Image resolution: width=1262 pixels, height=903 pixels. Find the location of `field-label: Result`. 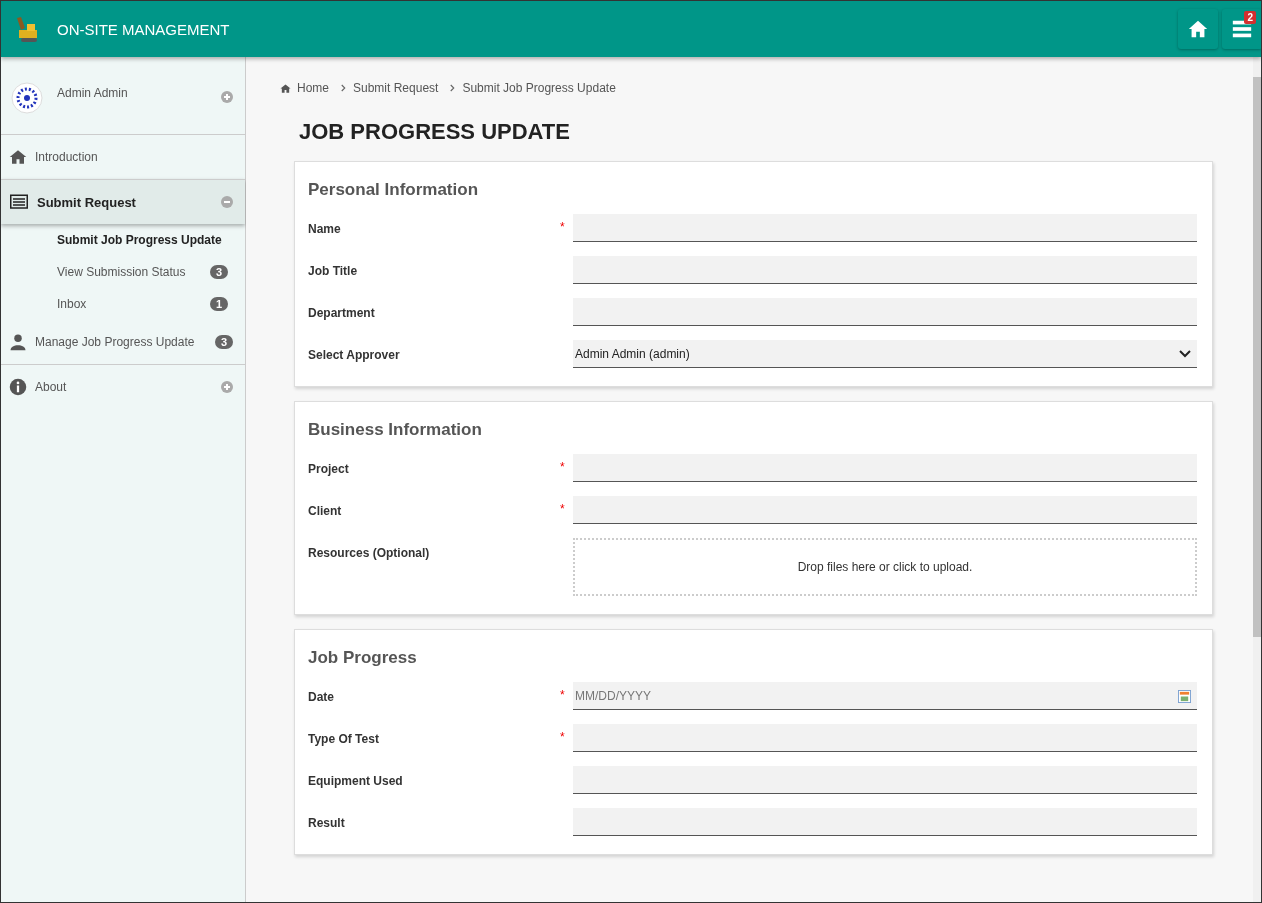

field-label: Result is located at coordinates (327, 822).